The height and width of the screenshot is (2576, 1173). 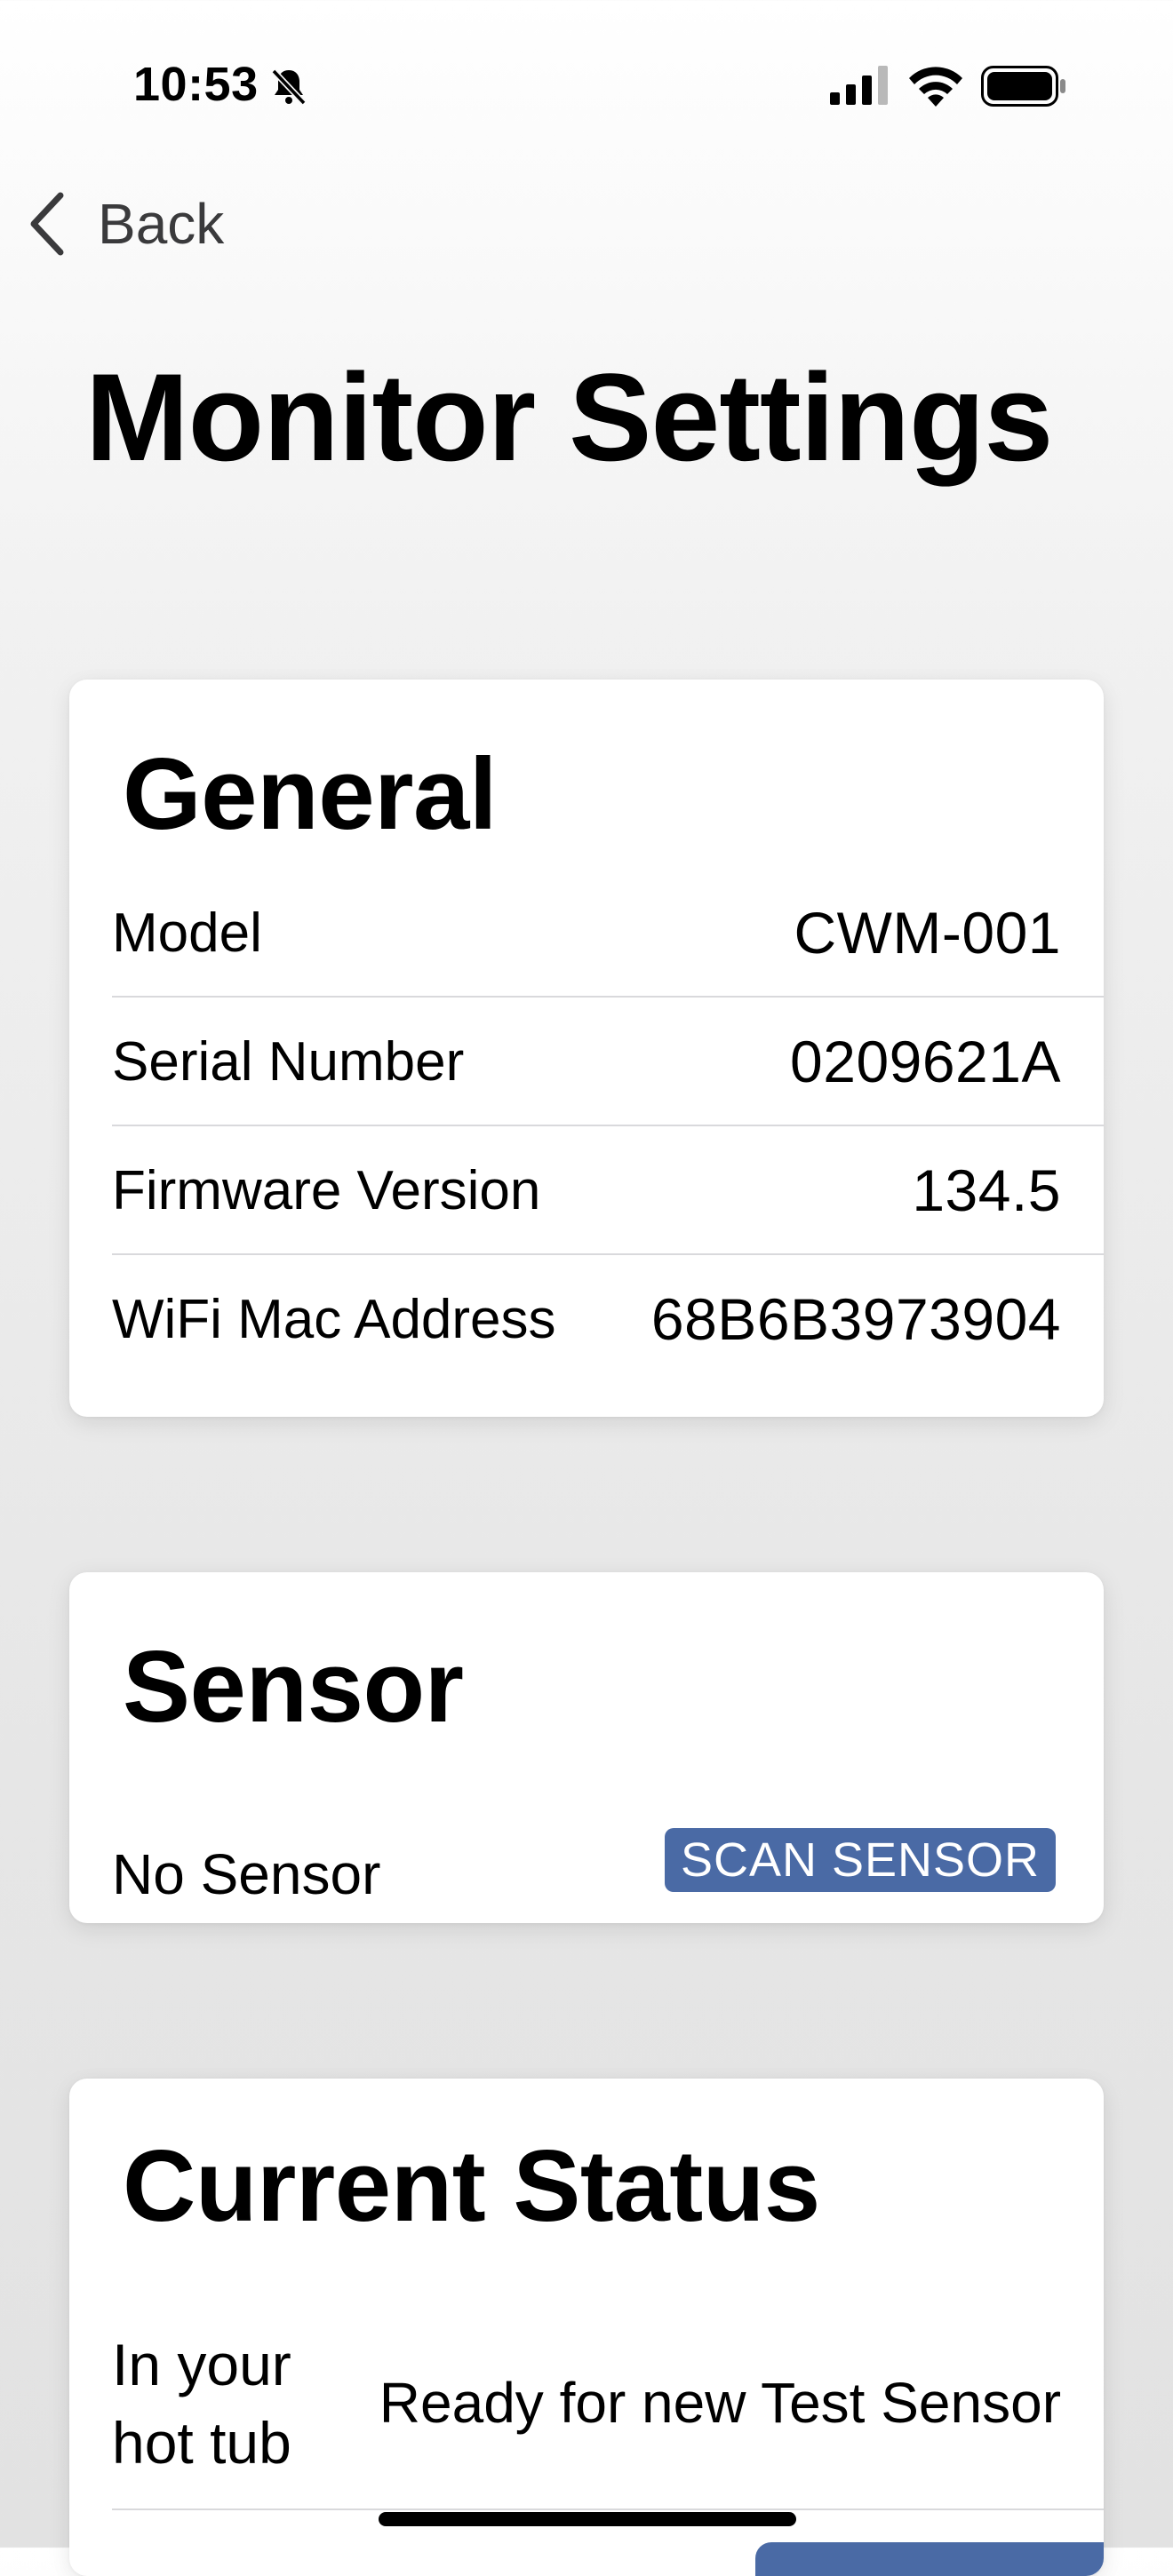 What do you see at coordinates (311, 794) in the screenshot?
I see `general-title: General` at bounding box center [311, 794].